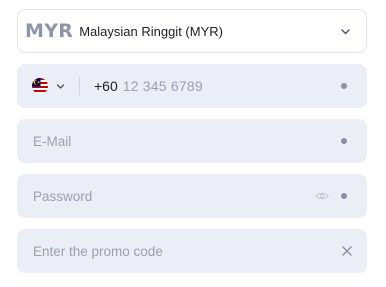 The image size is (386, 287). Describe the element at coordinates (163, 86) in the screenshot. I see `phone-input: 12 345 6789` at that location.